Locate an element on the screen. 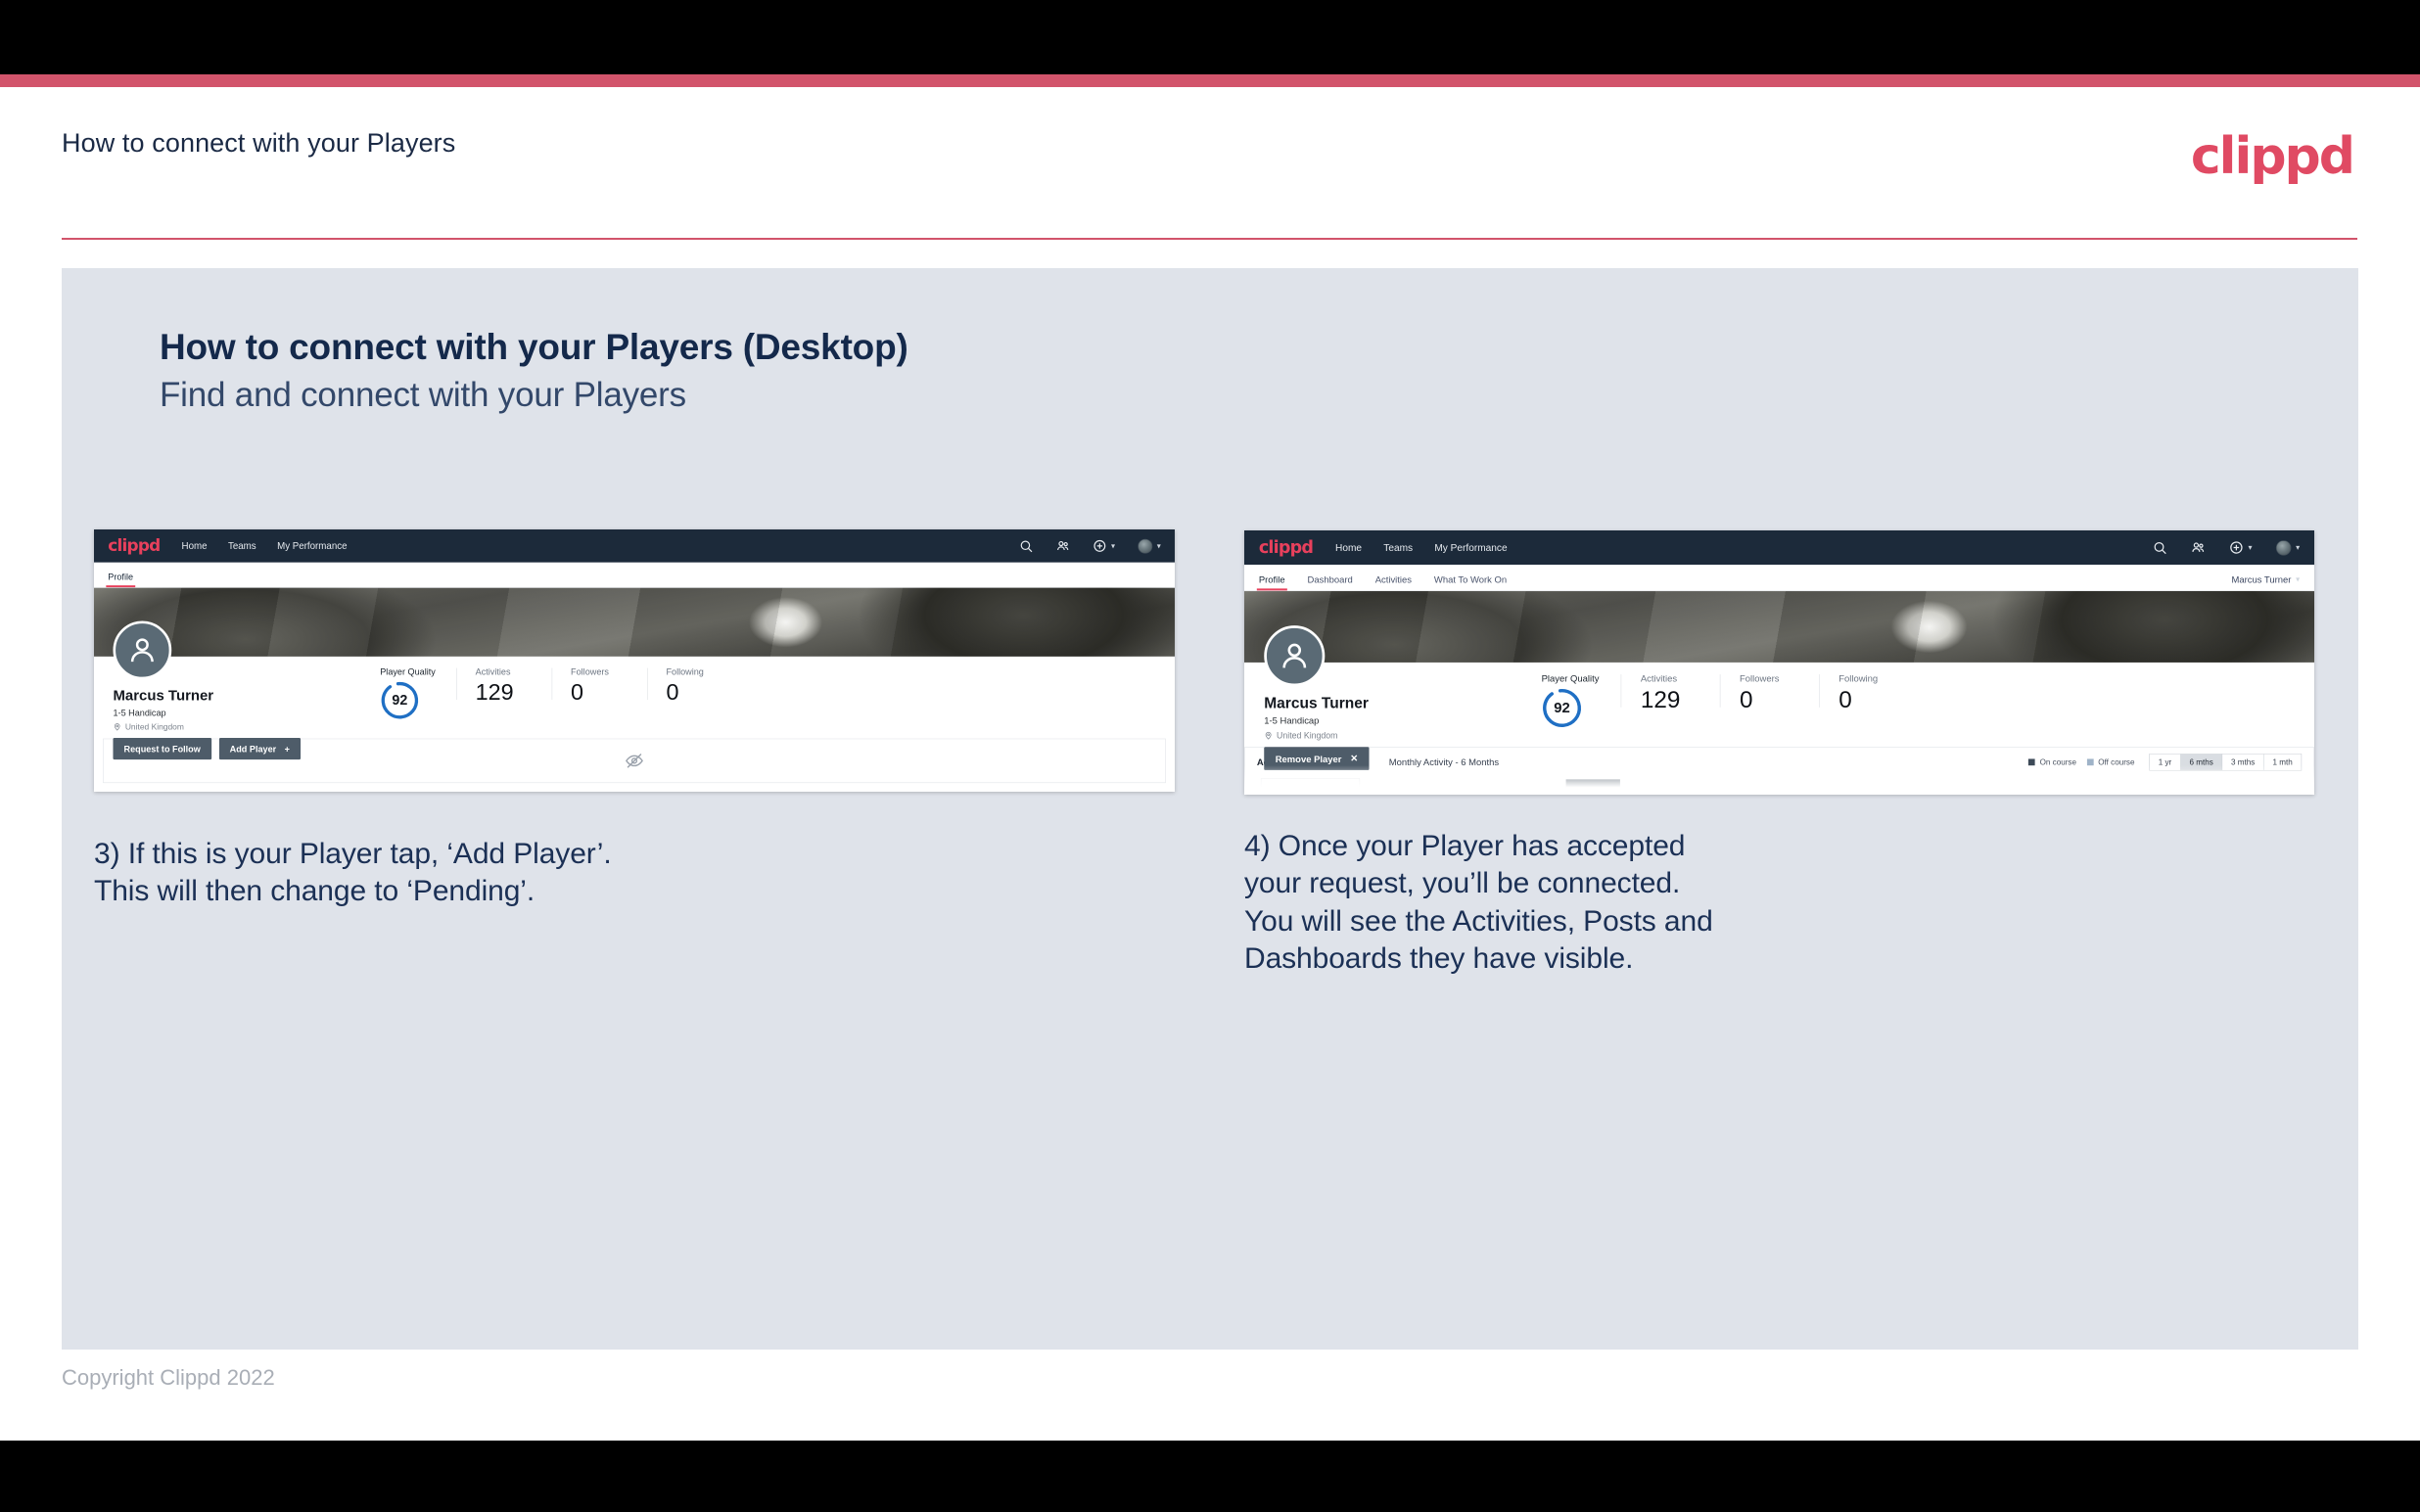 The width and height of the screenshot is (2420, 1512). app-navbar-right: clippd Home Teams My Performance ▾ ▾ is located at coordinates (1779, 548).